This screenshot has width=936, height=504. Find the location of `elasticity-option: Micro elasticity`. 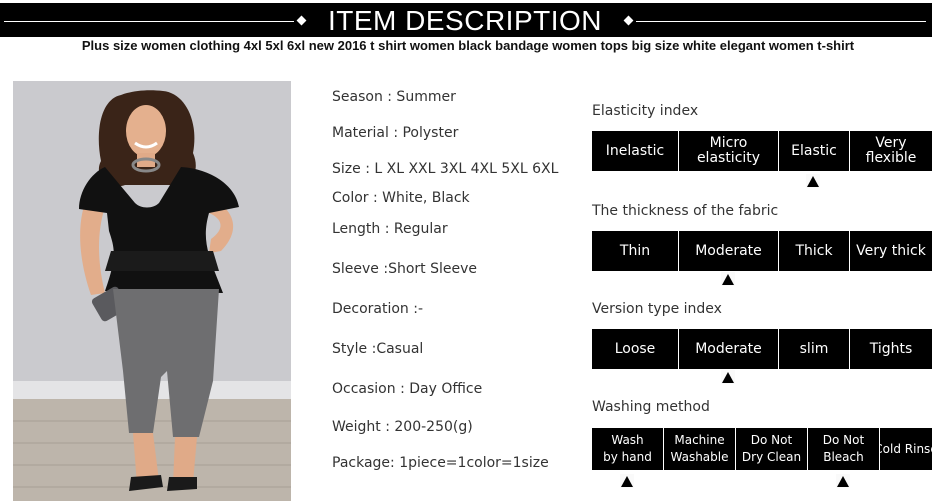

elasticity-option: Micro elasticity is located at coordinates (729, 151).